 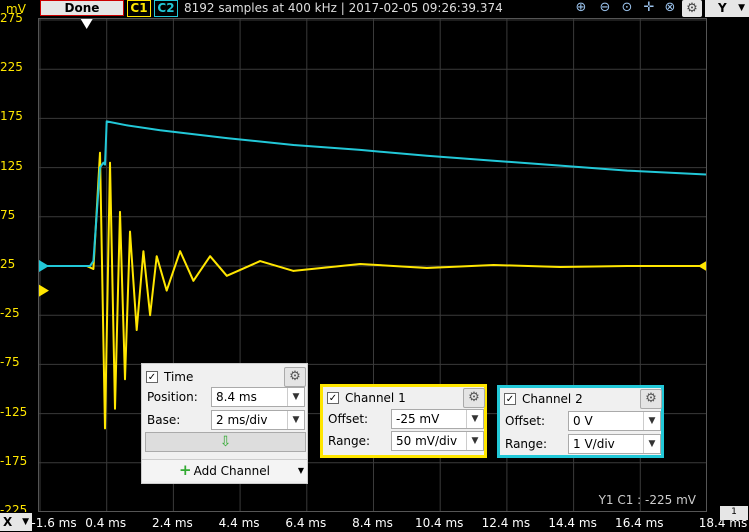 What do you see at coordinates (86, 24) in the screenshot?
I see `trigger-position-marker` at bounding box center [86, 24].